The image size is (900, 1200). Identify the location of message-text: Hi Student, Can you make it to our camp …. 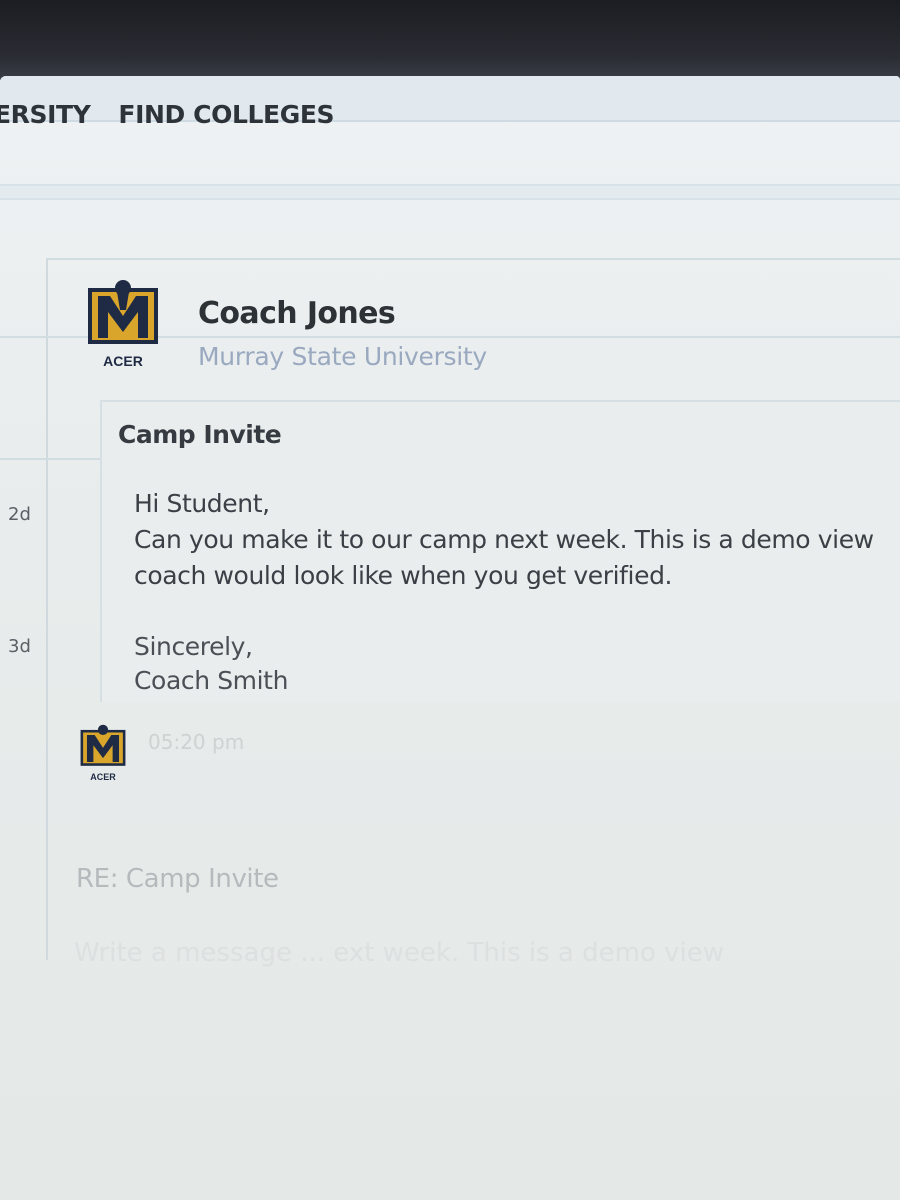
(504, 540).